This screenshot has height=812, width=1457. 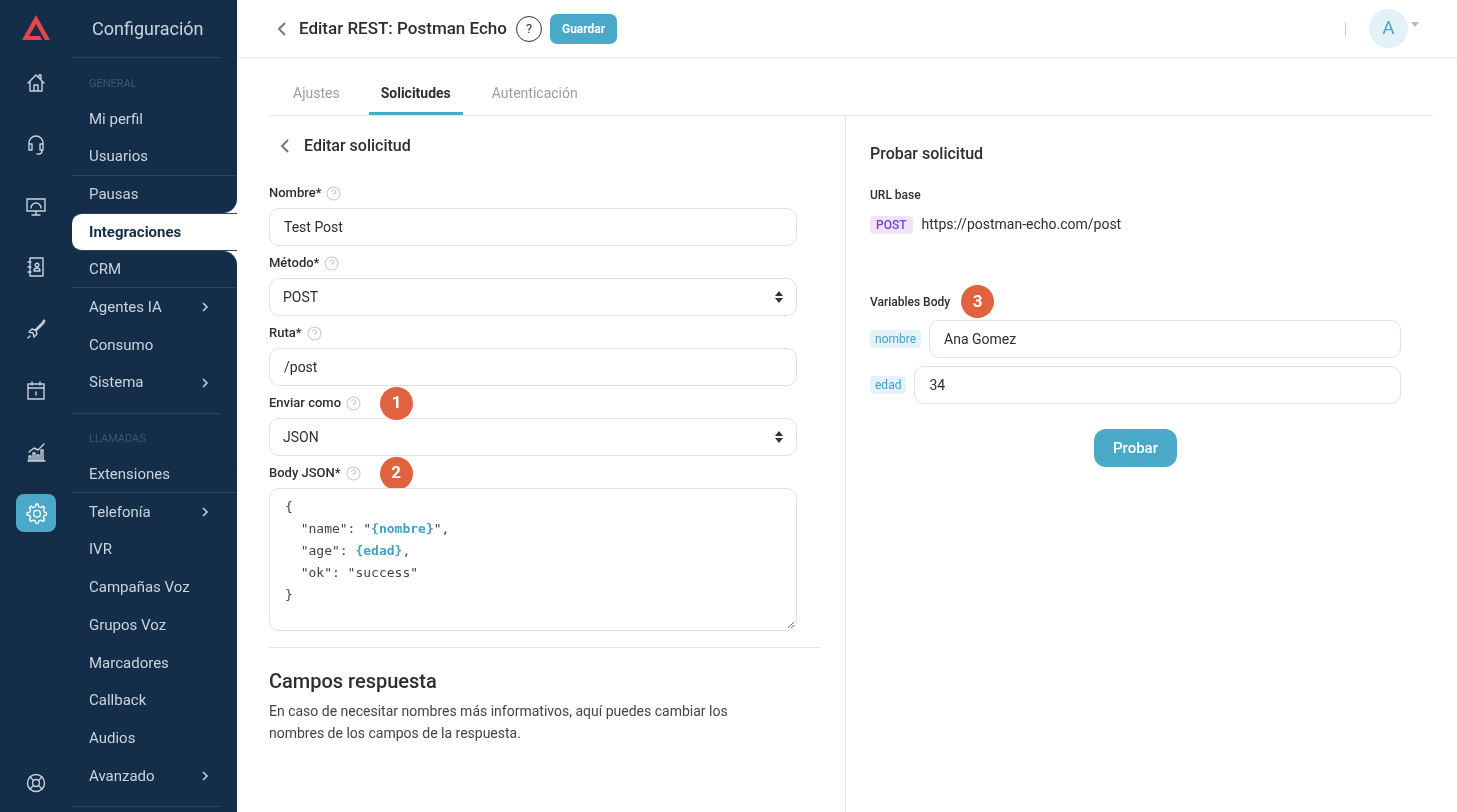 What do you see at coordinates (146, 29) in the screenshot?
I see `sidebar-title: Configuración` at bounding box center [146, 29].